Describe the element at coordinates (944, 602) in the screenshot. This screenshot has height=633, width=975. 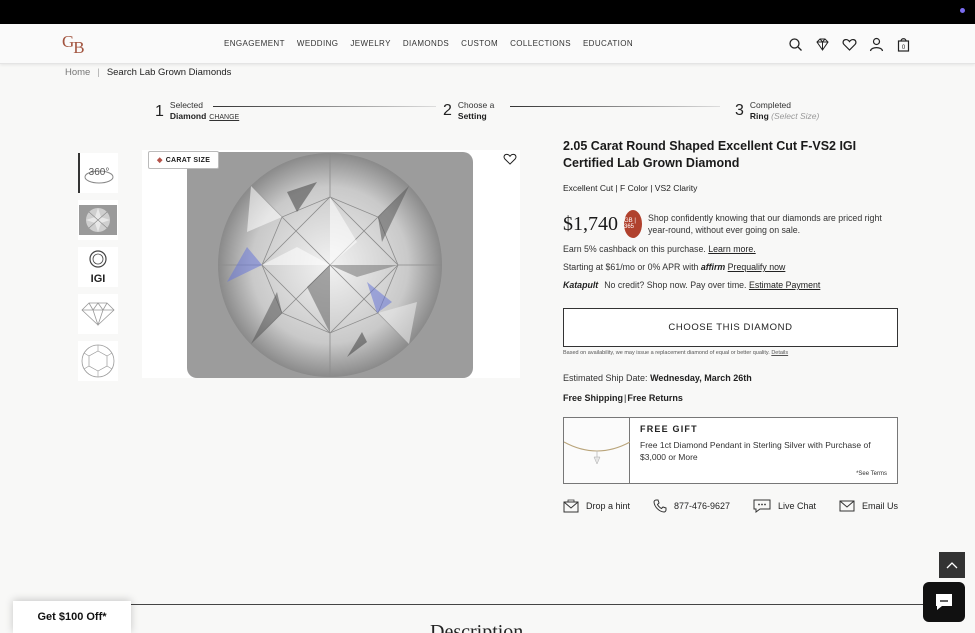
I see `chat-widget-button` at that location.